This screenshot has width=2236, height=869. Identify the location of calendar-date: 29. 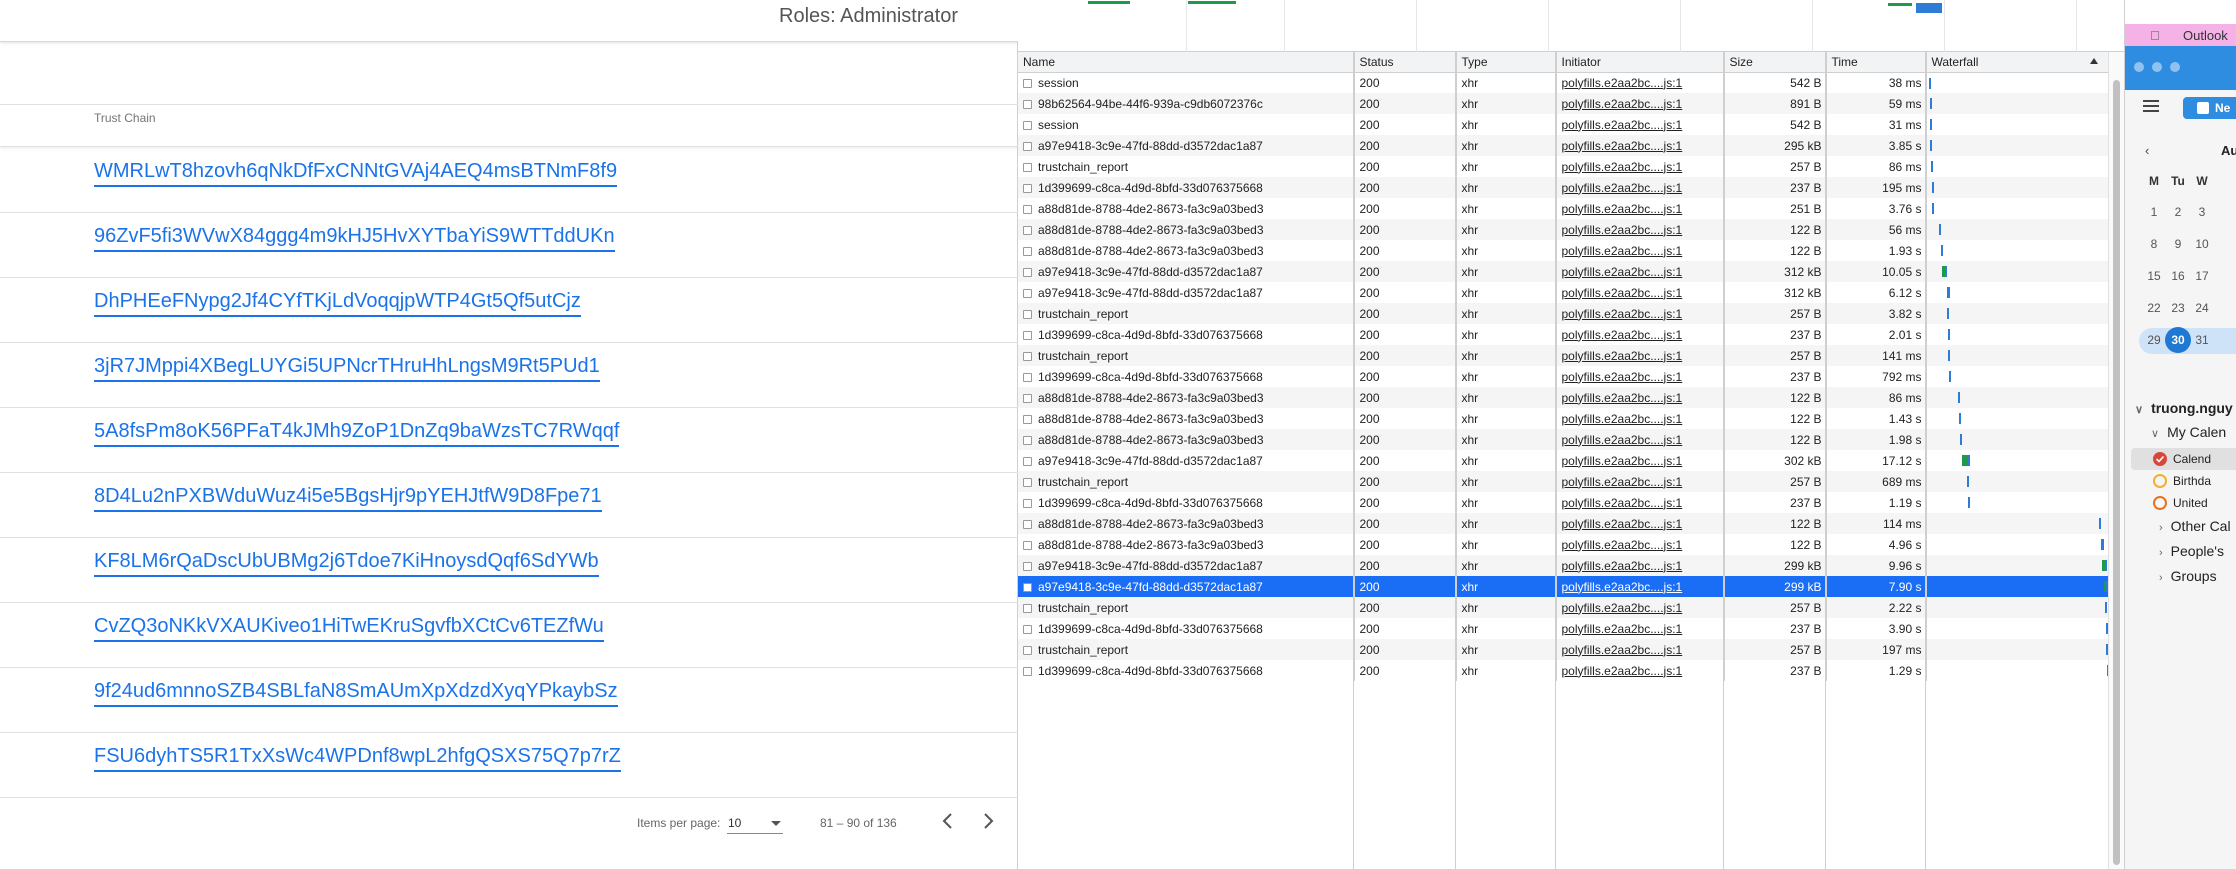
(2154, 340).